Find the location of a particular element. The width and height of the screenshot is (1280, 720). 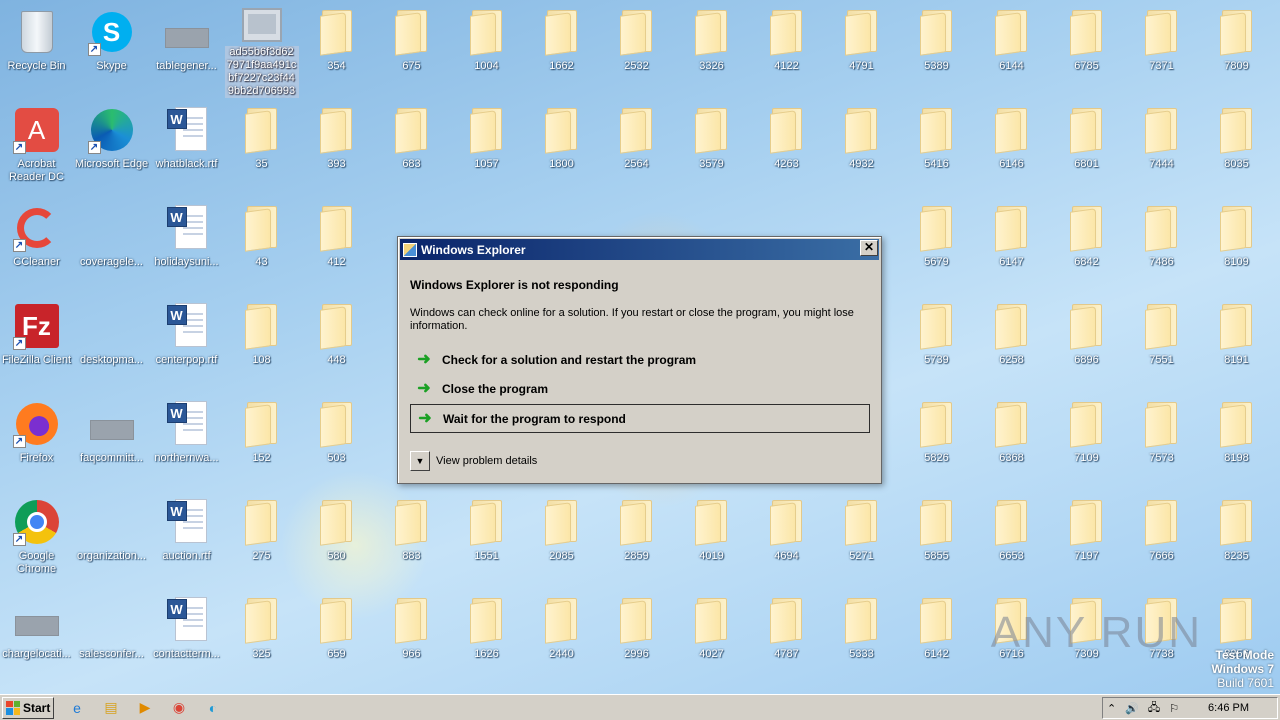

desktop-icon-folder: 4791 is located at coordinates (861, 50).